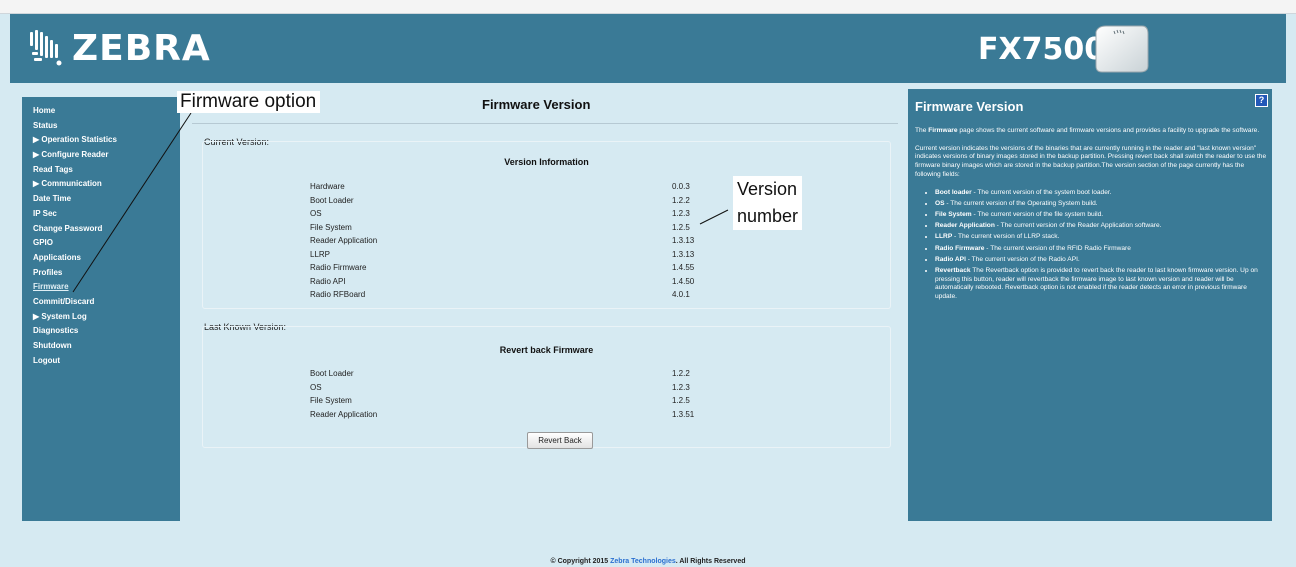 The width and height of the screenshot is (1296, 567). What do you see at coordinates (101, 361) in the screenshot?
I see `sidebar-item-logout: Logout` at bounding box center [101, 361].